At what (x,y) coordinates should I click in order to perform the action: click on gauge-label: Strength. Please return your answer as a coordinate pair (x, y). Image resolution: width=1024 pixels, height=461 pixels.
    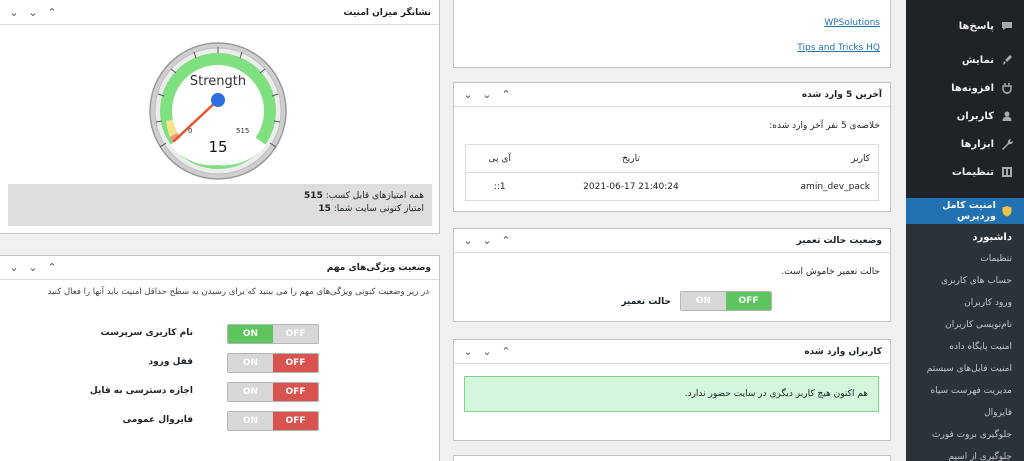
    Looking at the image, I should click on (218, 81).